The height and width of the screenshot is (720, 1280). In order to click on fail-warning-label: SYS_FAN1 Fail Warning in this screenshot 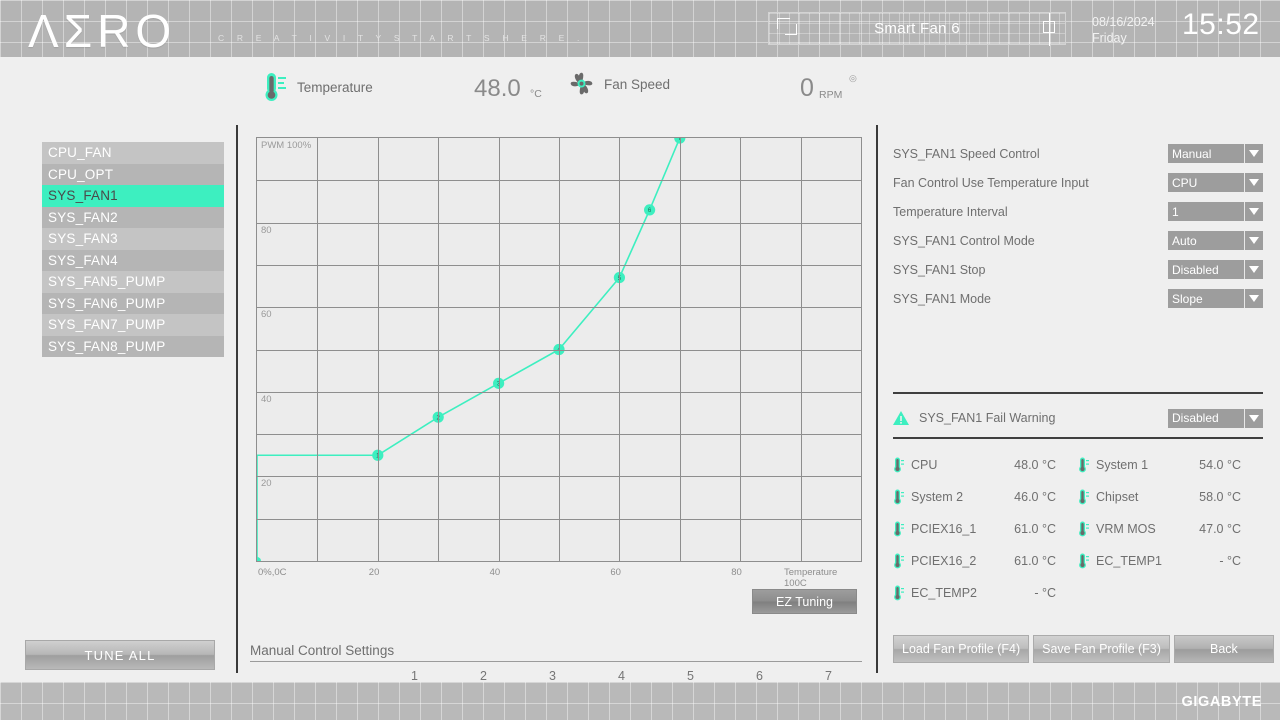, I will do `click(987, 418)`.